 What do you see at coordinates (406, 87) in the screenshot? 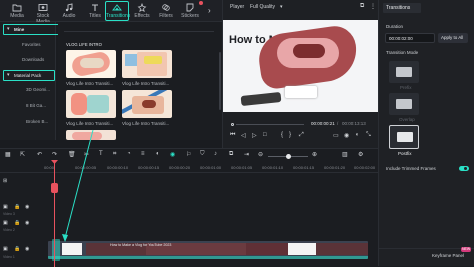
I see `mode-prefix-label: Prefix` at bounding box center [406, 87].